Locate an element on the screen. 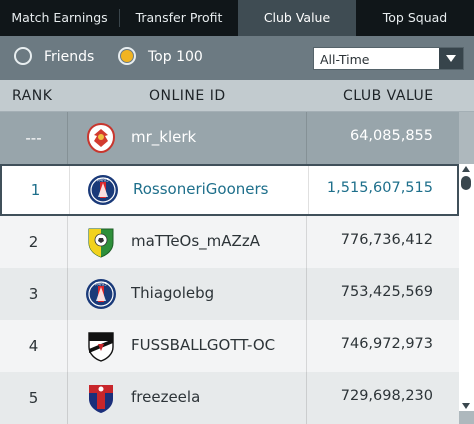 This screenshot has width=474, height=424. top100-radio is located at coordinates (127, 56).